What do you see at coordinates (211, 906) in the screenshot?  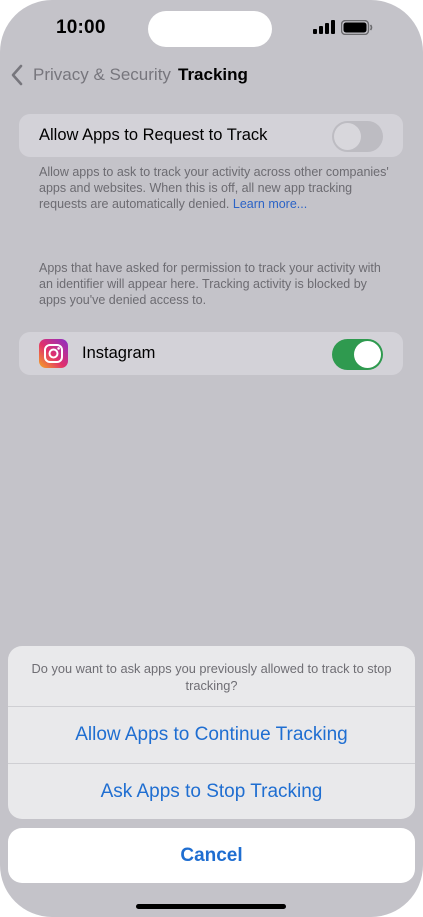 I see `home-indicator` at bounding box center [211, 906].